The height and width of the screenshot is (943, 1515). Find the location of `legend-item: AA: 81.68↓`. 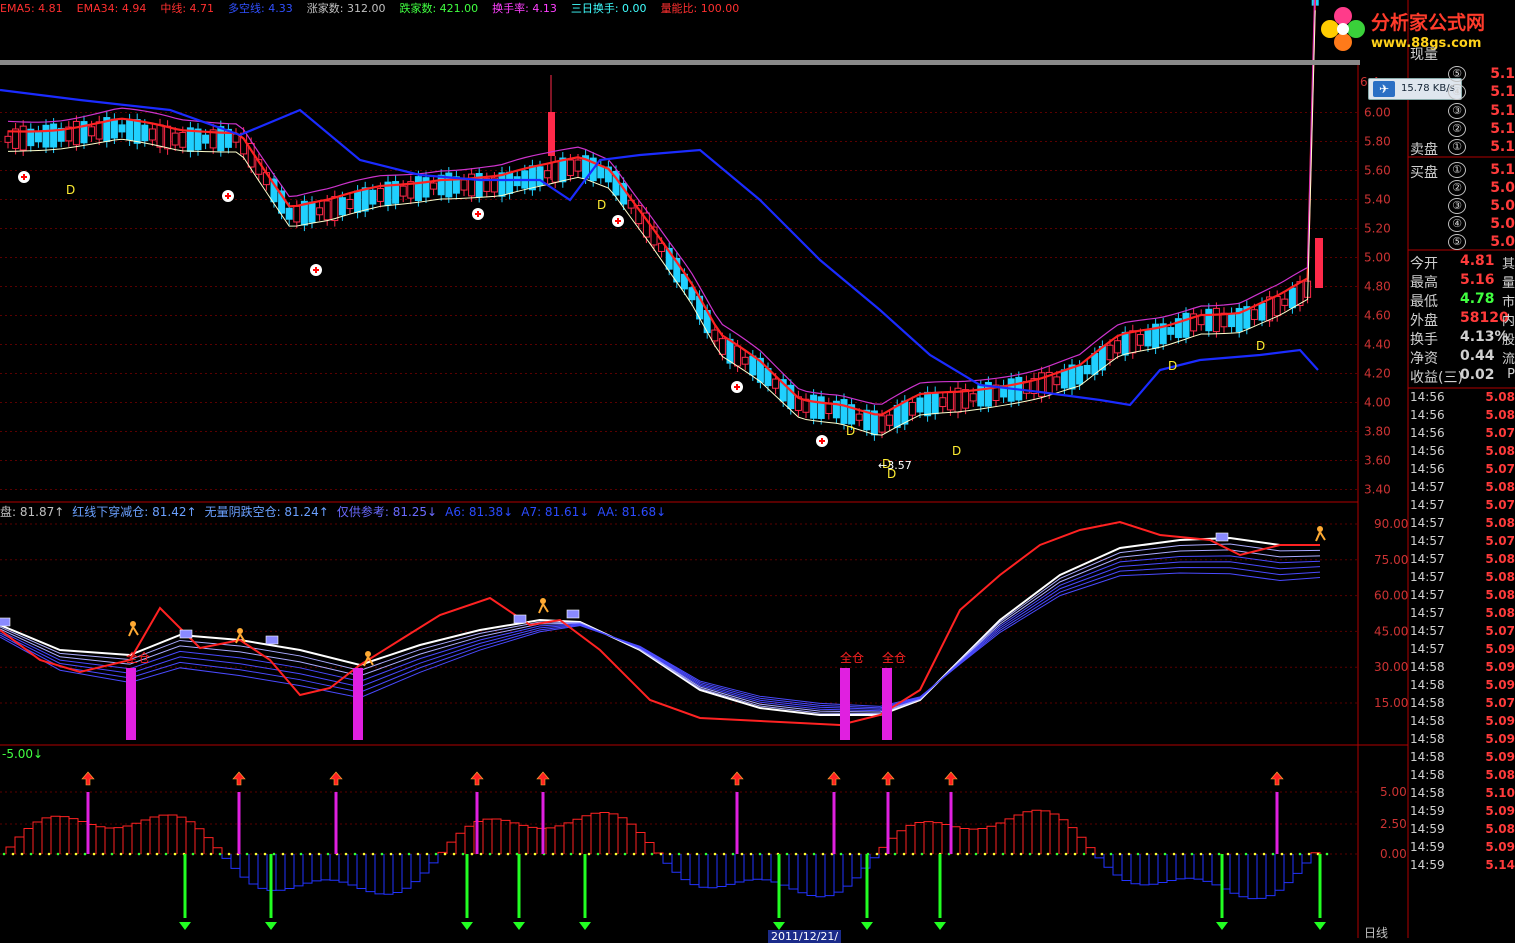

legend-item: AA: 81.68↓ is located at coordinates (632, 512).